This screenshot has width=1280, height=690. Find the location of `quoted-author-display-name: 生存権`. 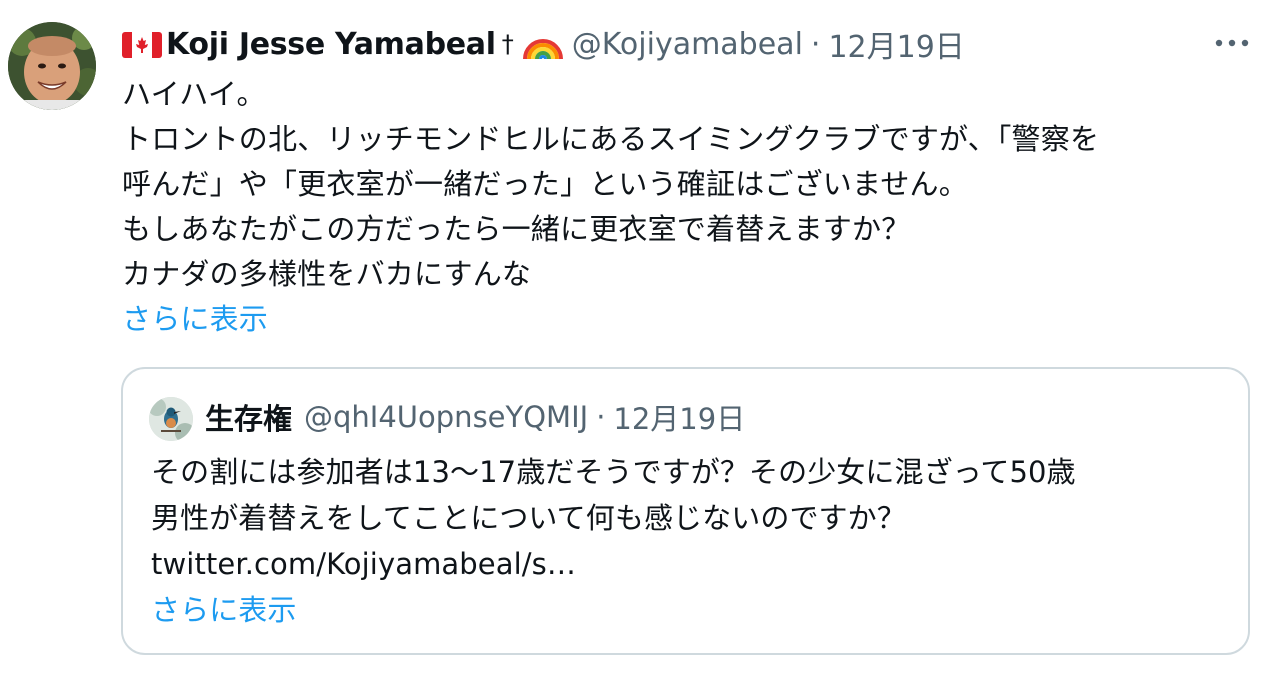

quoted-author-display-name: 生存権 is located at coordinates (248, 417).